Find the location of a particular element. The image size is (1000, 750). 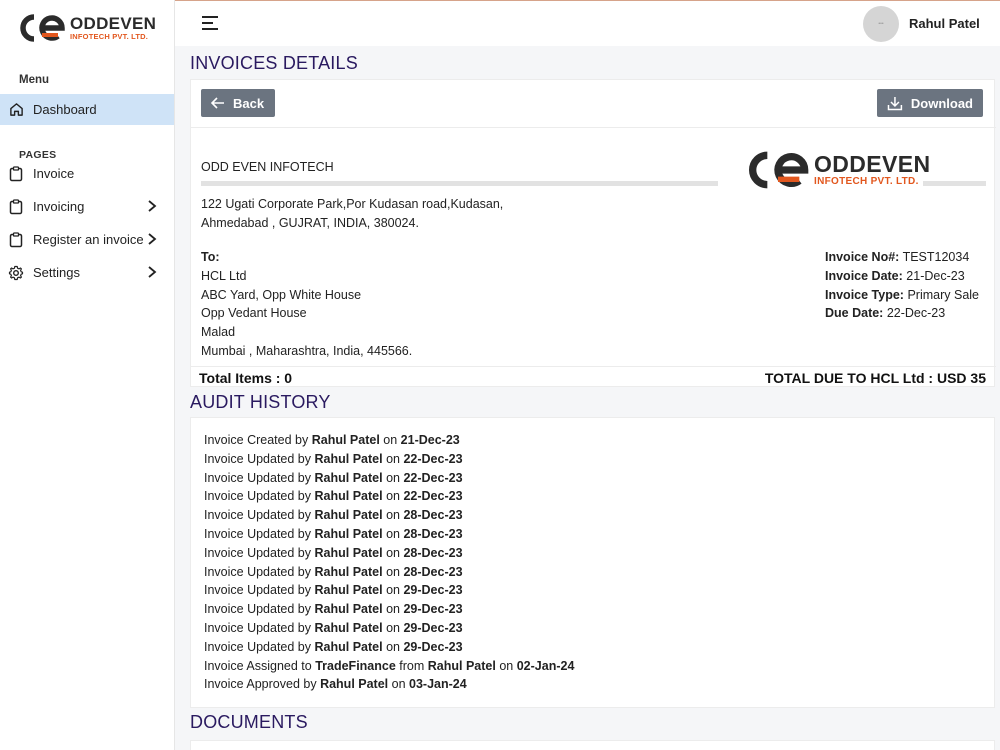

sidebar-item-label: Register an invoice is located at coordinates (88, 239).